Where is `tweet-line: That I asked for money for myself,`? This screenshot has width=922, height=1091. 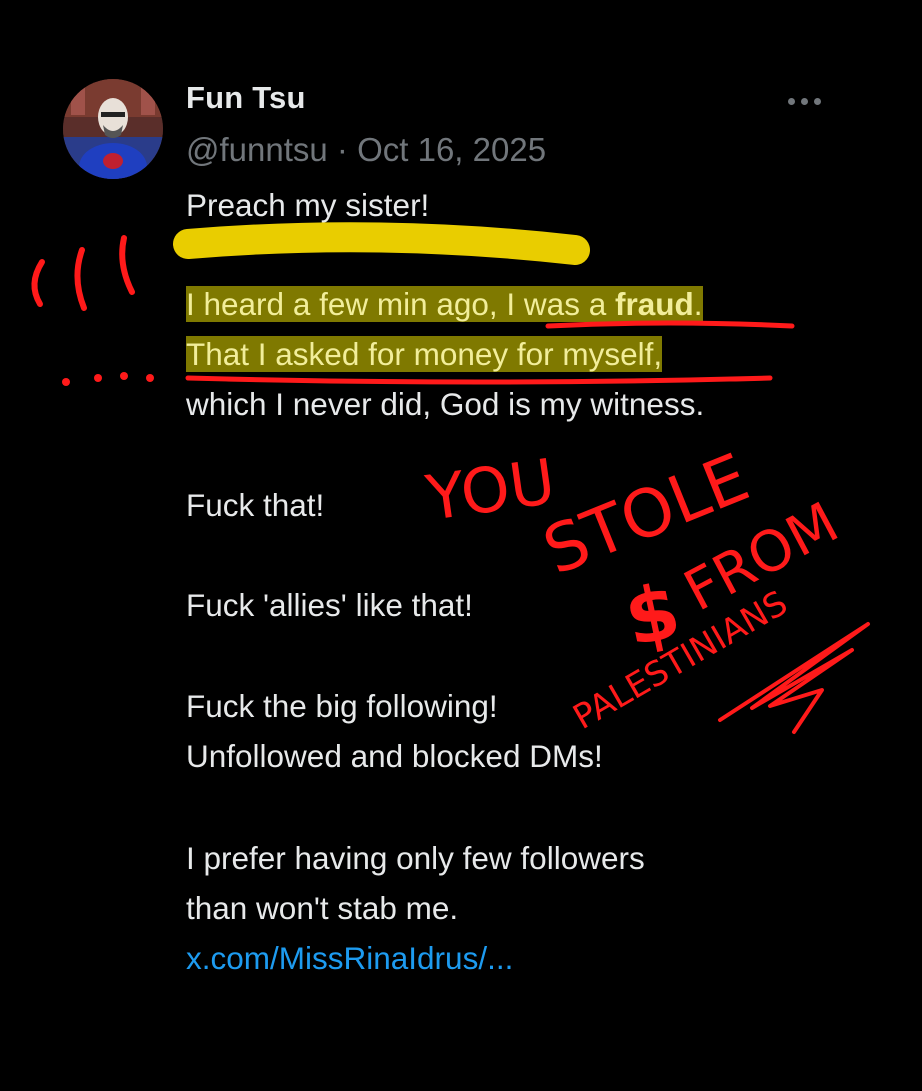 tweet-line: That I asked for money for myself, is located at coordinates (424, 354).